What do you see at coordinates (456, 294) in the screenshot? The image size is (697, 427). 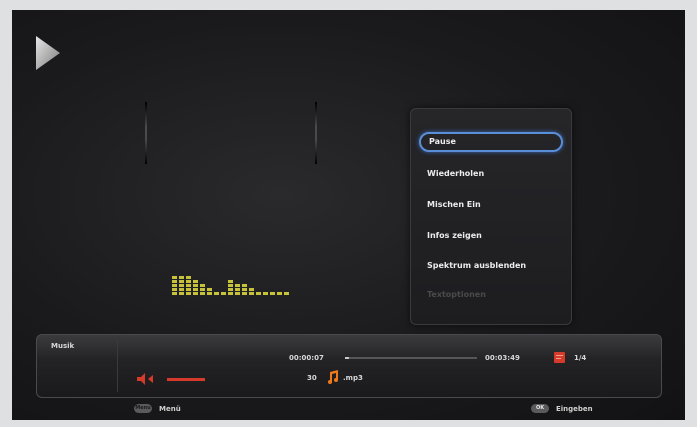 I see `menu-item-text-options: Textoptionen` at bounding box center [456, 294].